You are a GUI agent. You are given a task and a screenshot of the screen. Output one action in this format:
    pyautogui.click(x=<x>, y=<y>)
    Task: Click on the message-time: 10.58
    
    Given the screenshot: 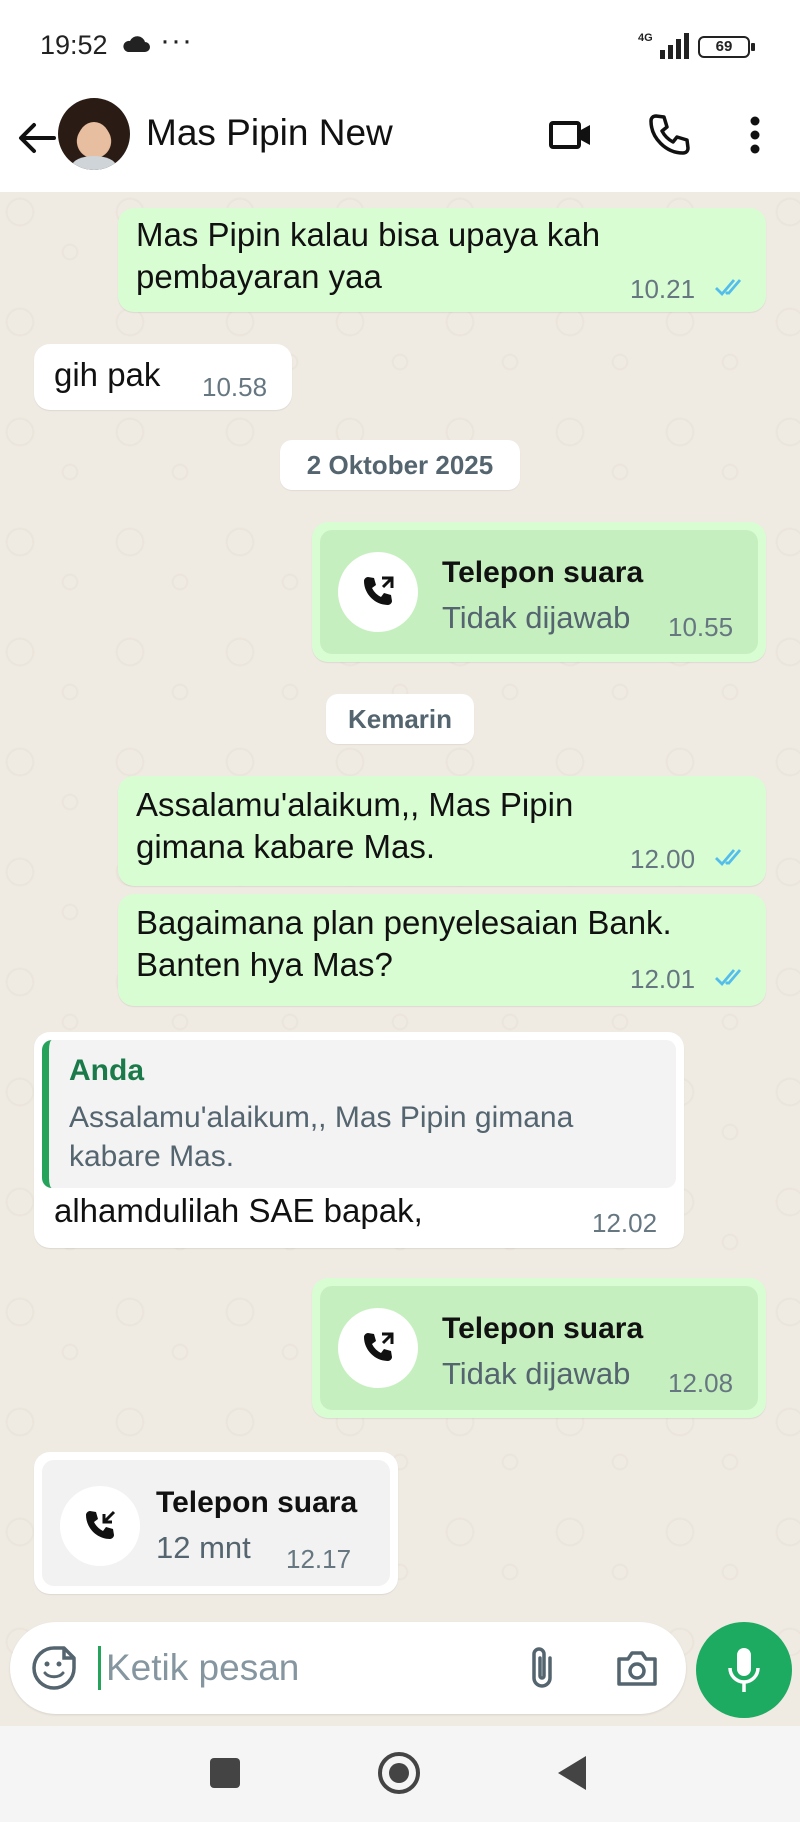 What is the action you would take?
    pyautogui.click(x=235, y=387)
    